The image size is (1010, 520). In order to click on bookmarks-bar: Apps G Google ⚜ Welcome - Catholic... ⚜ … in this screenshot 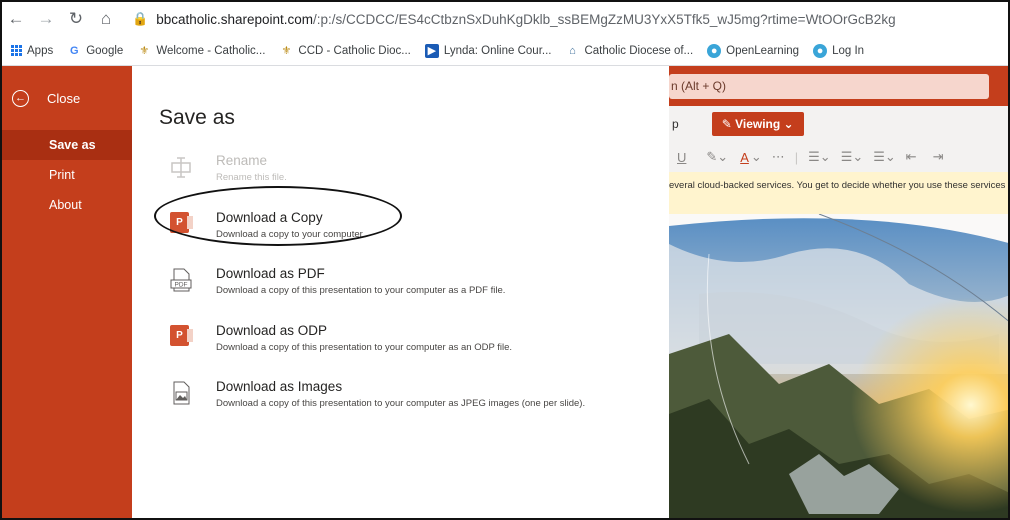, I will do `click(505, 51)`.